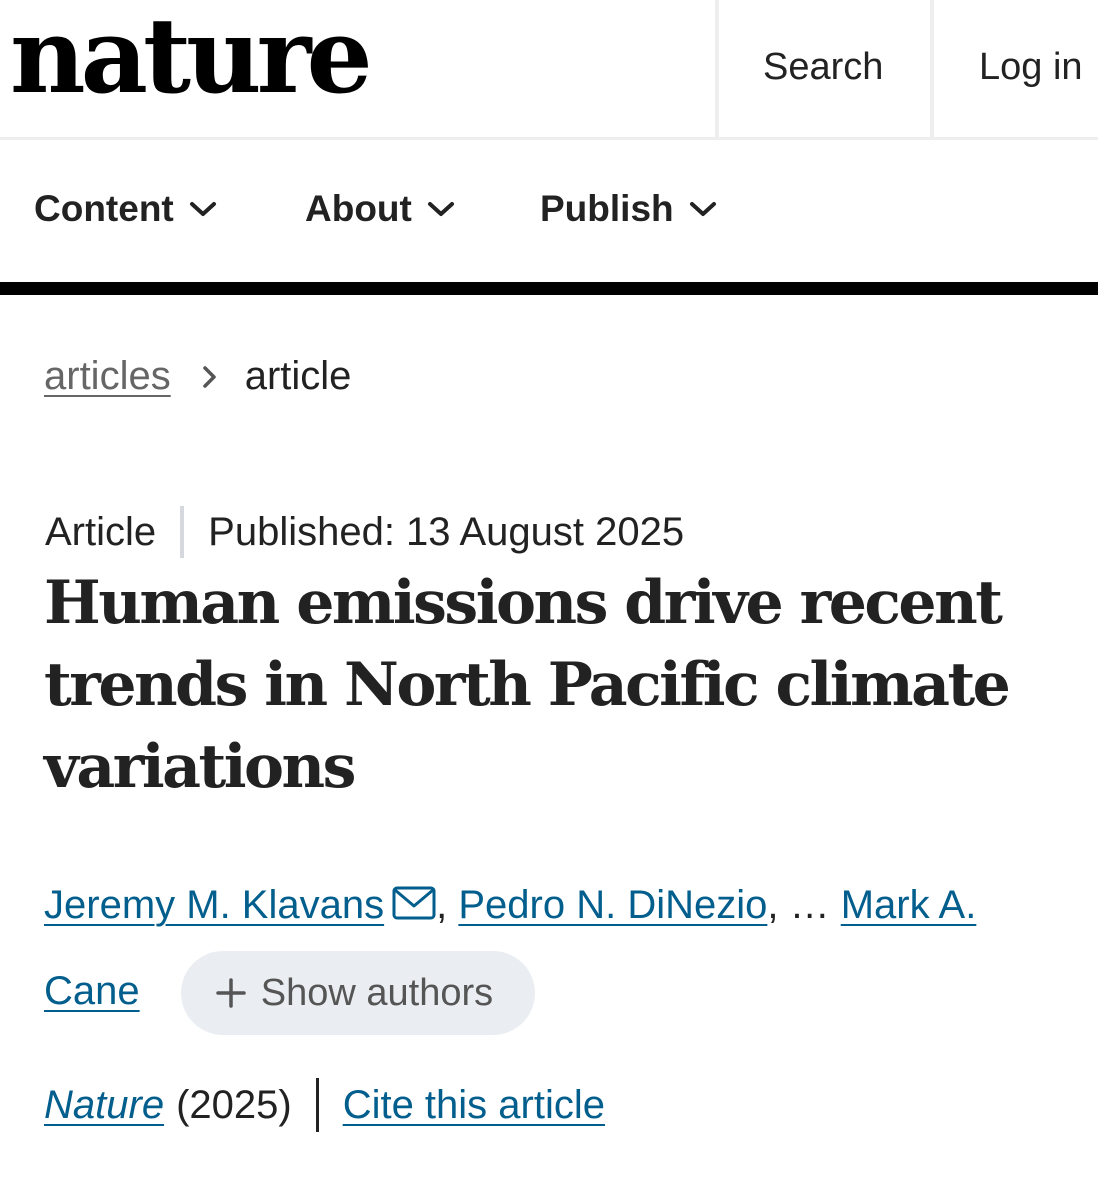  What do you see at coordinates (377, 992) in the screenshot?
I see `show-authors-label: Show authors` at bounding box center [377, 992].